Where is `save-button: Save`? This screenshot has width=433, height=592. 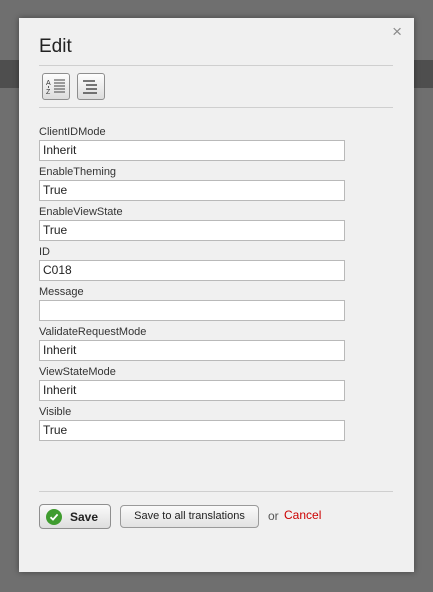
save-button: Save is located at coordinates (75, 516).